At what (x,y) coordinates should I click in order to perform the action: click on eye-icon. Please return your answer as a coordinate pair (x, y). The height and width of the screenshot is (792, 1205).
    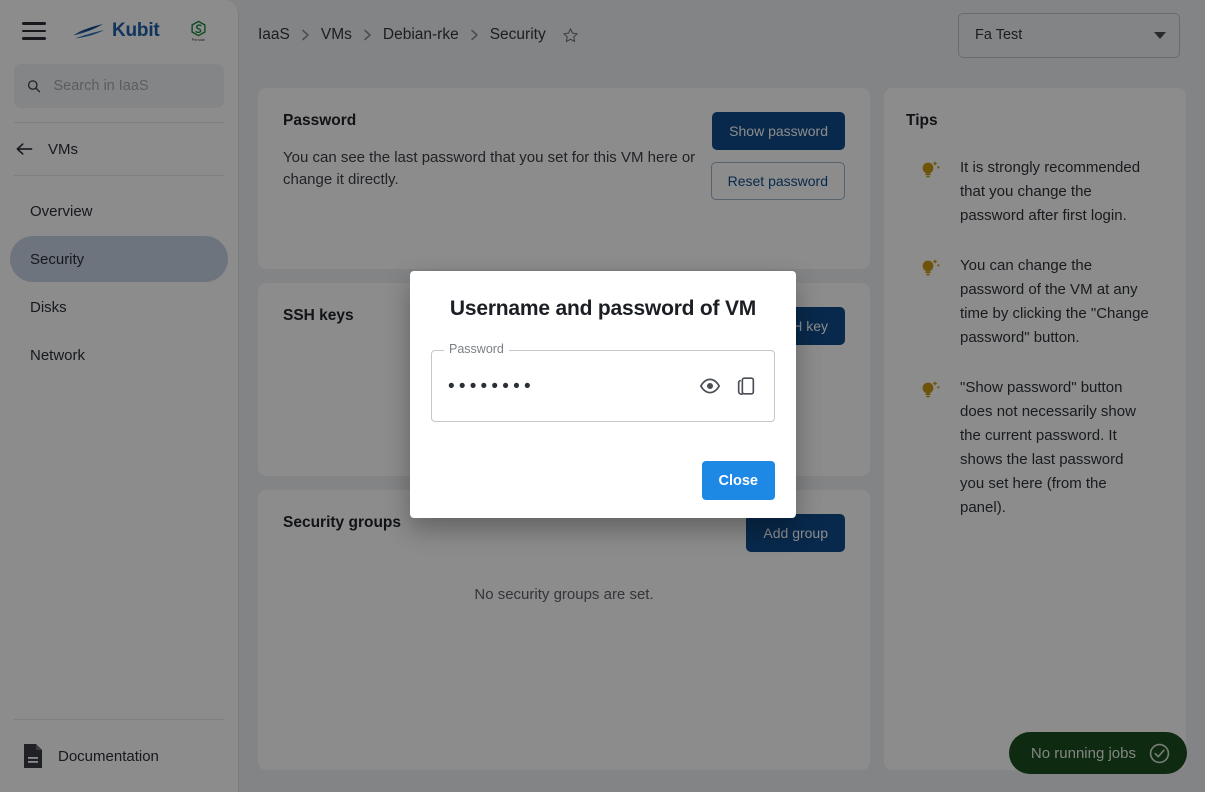
    Looking at the image, I should click on (710, 386).